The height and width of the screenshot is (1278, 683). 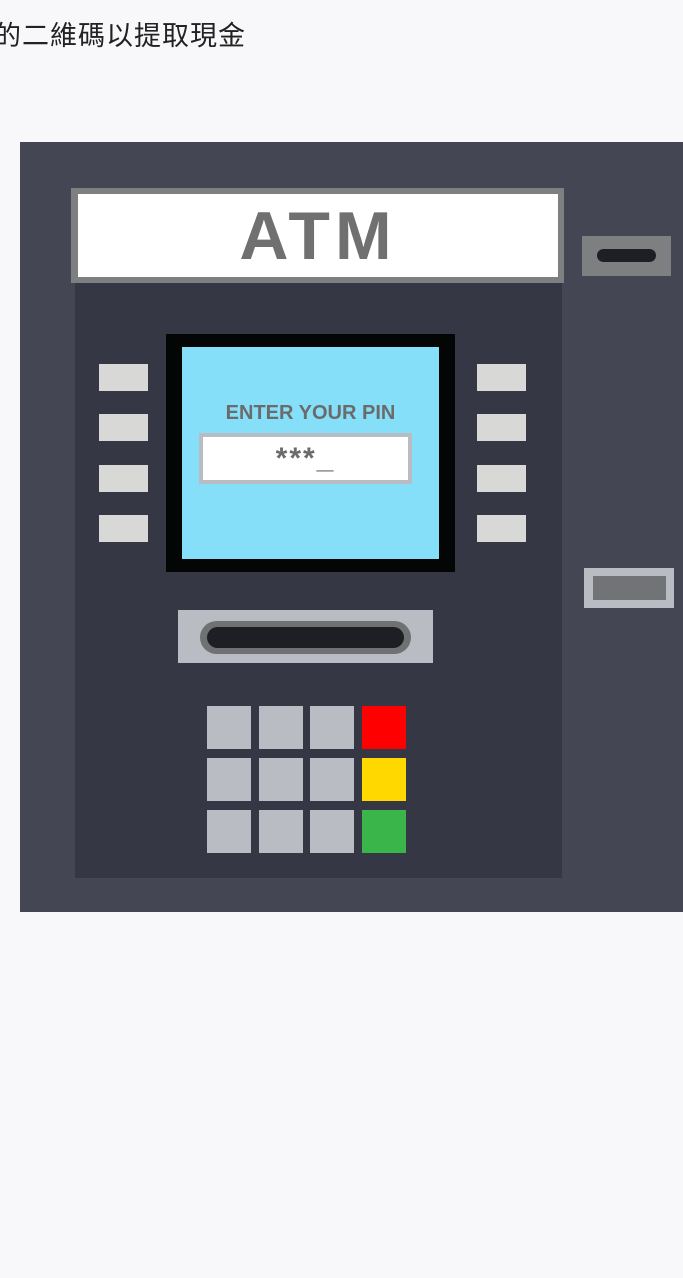 I want to click on cash-dispenser-opening, so click(x=629, y=588).